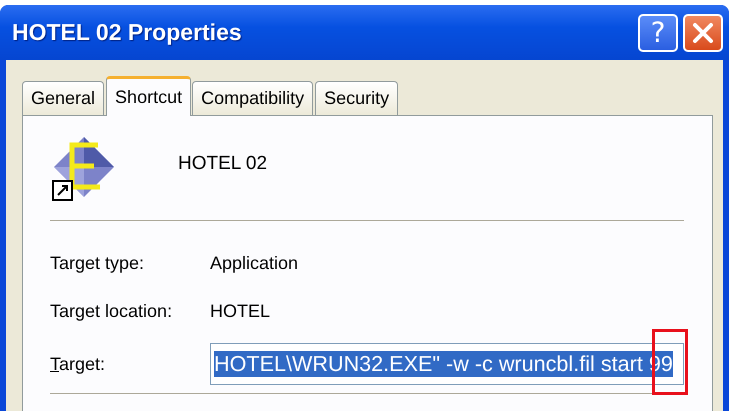  What do you see at coordinates (78, 364) in the screenshot?
I see `field-label: Target:` at bounding box center [78, 364].